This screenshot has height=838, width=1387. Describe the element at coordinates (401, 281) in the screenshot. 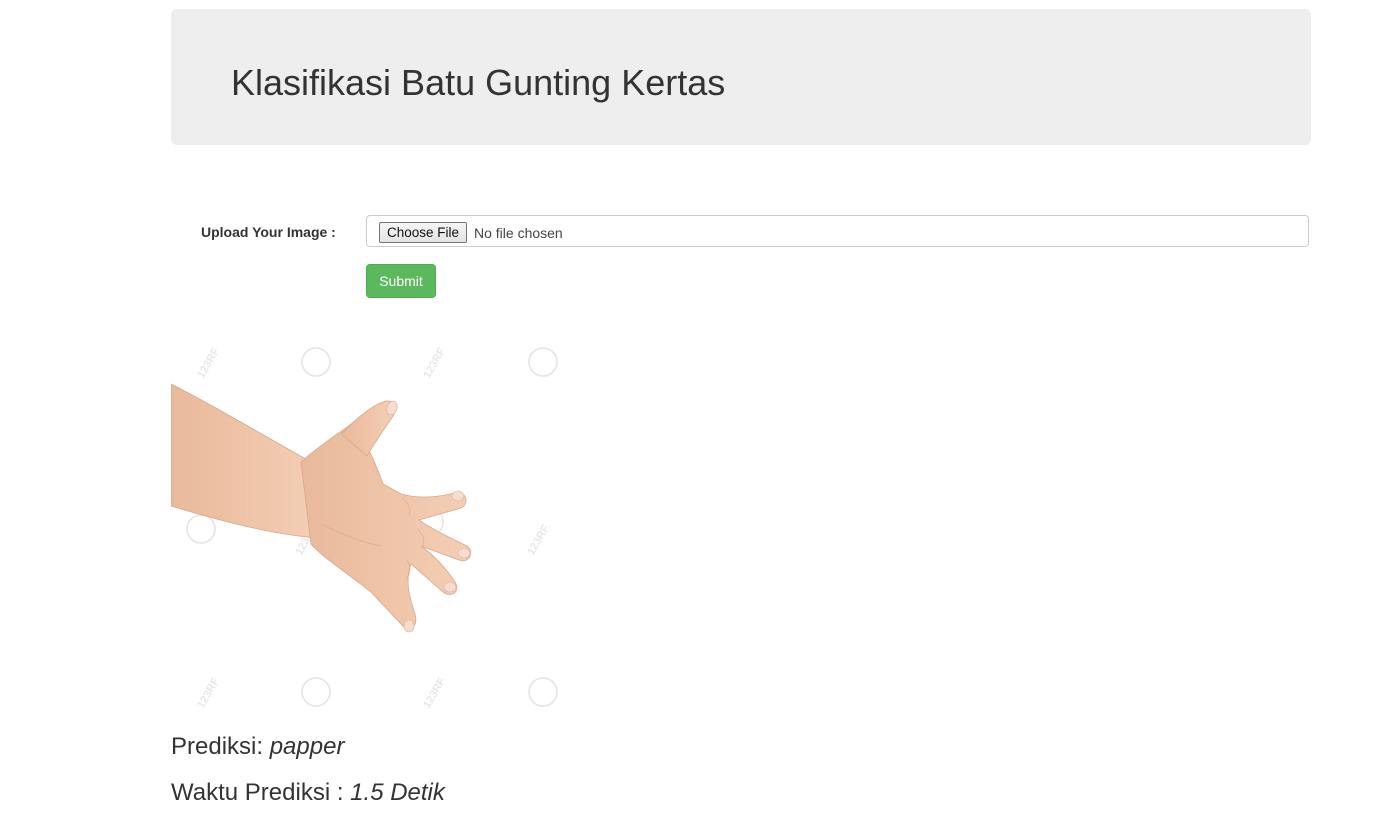

I see `submit-button: Submit` at that location.